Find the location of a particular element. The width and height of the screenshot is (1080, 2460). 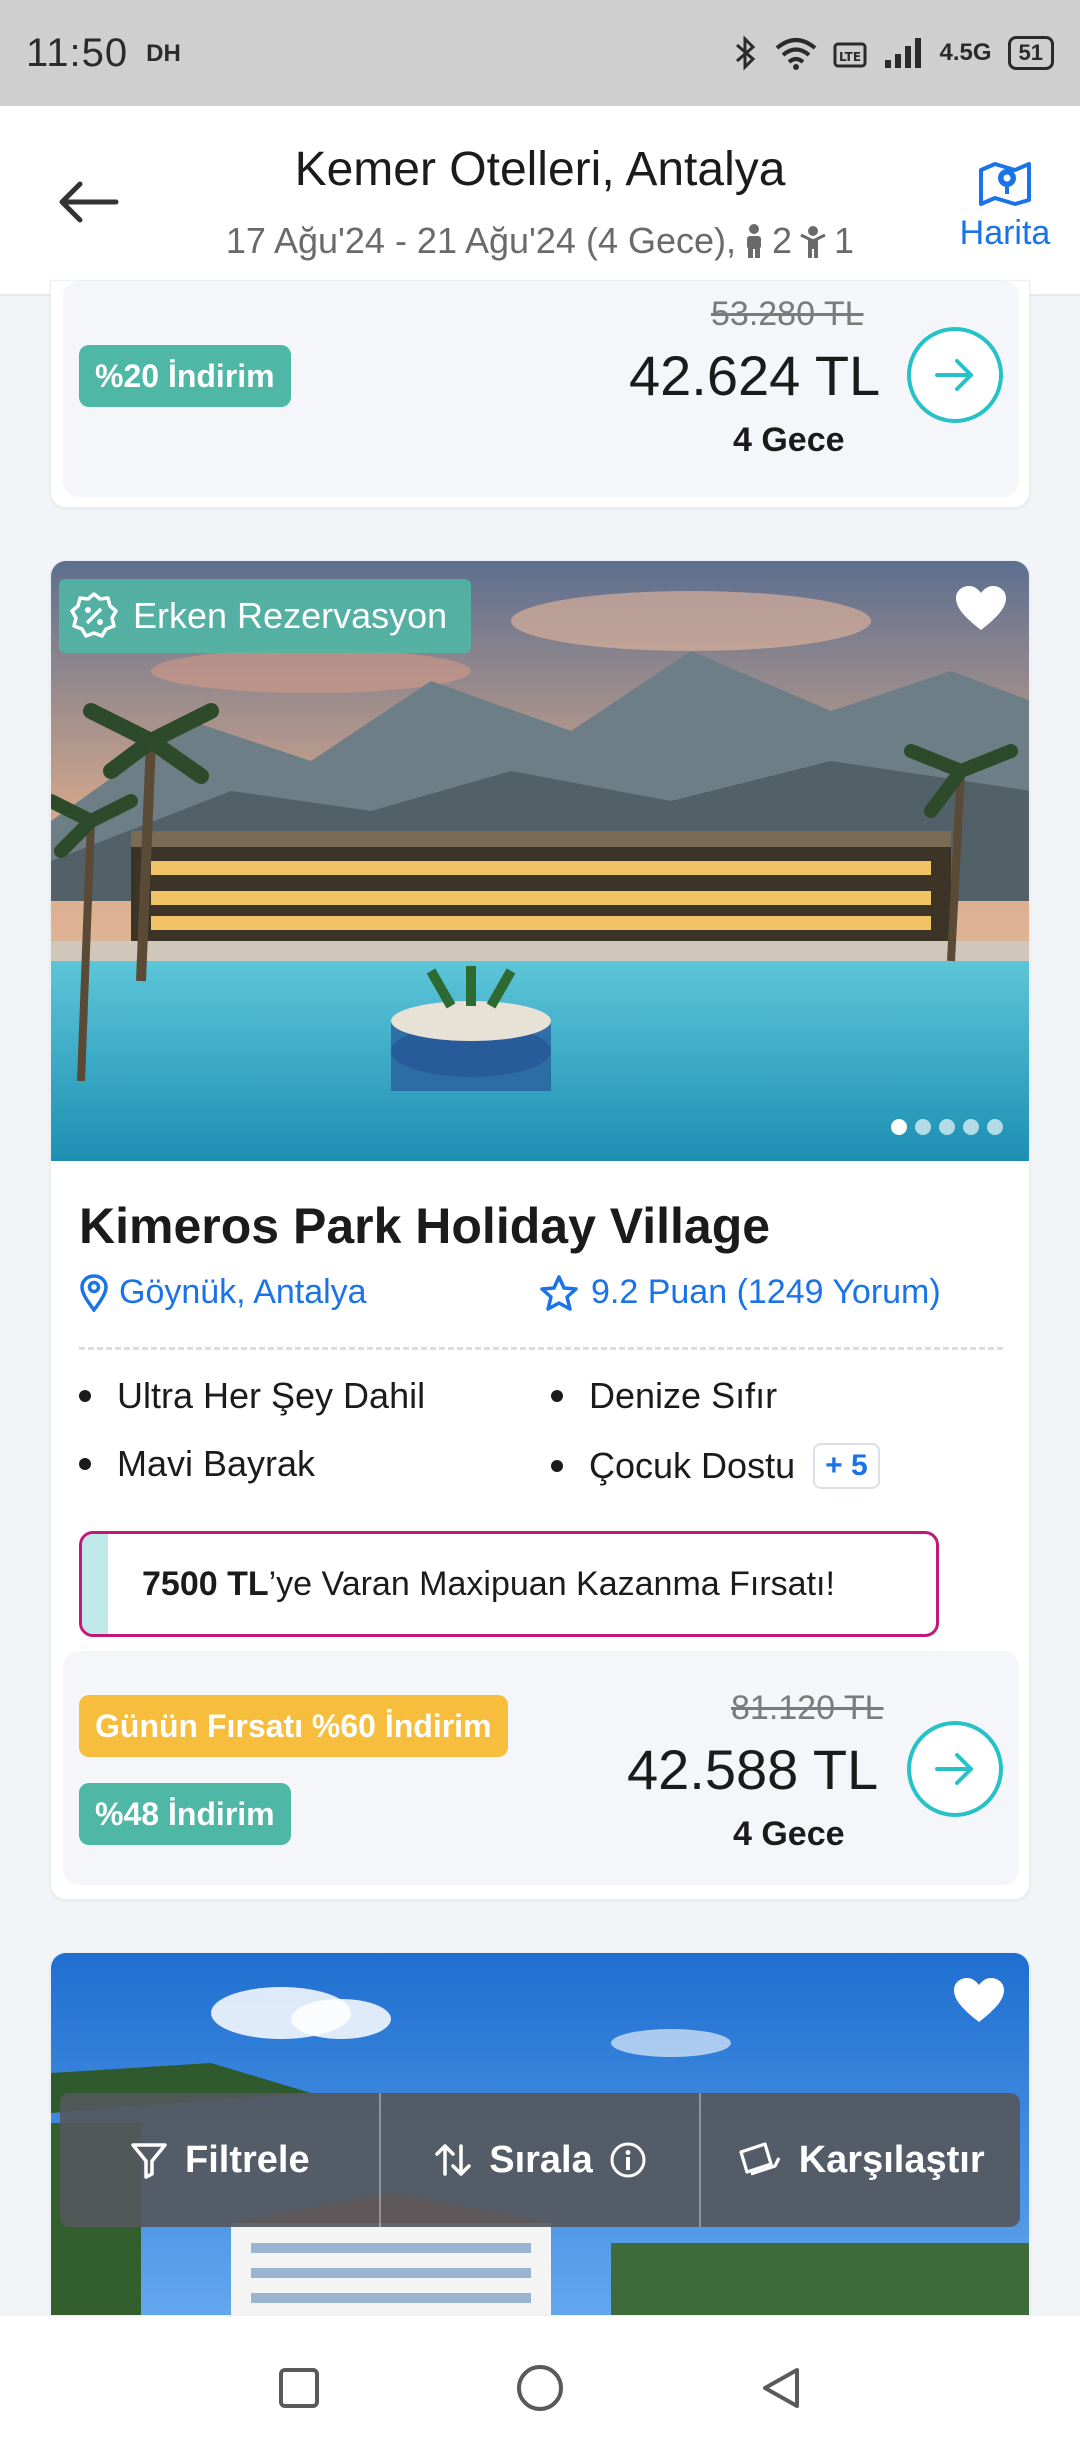

compare-label: Karşılaştır is located at coordinates (891, 2159).